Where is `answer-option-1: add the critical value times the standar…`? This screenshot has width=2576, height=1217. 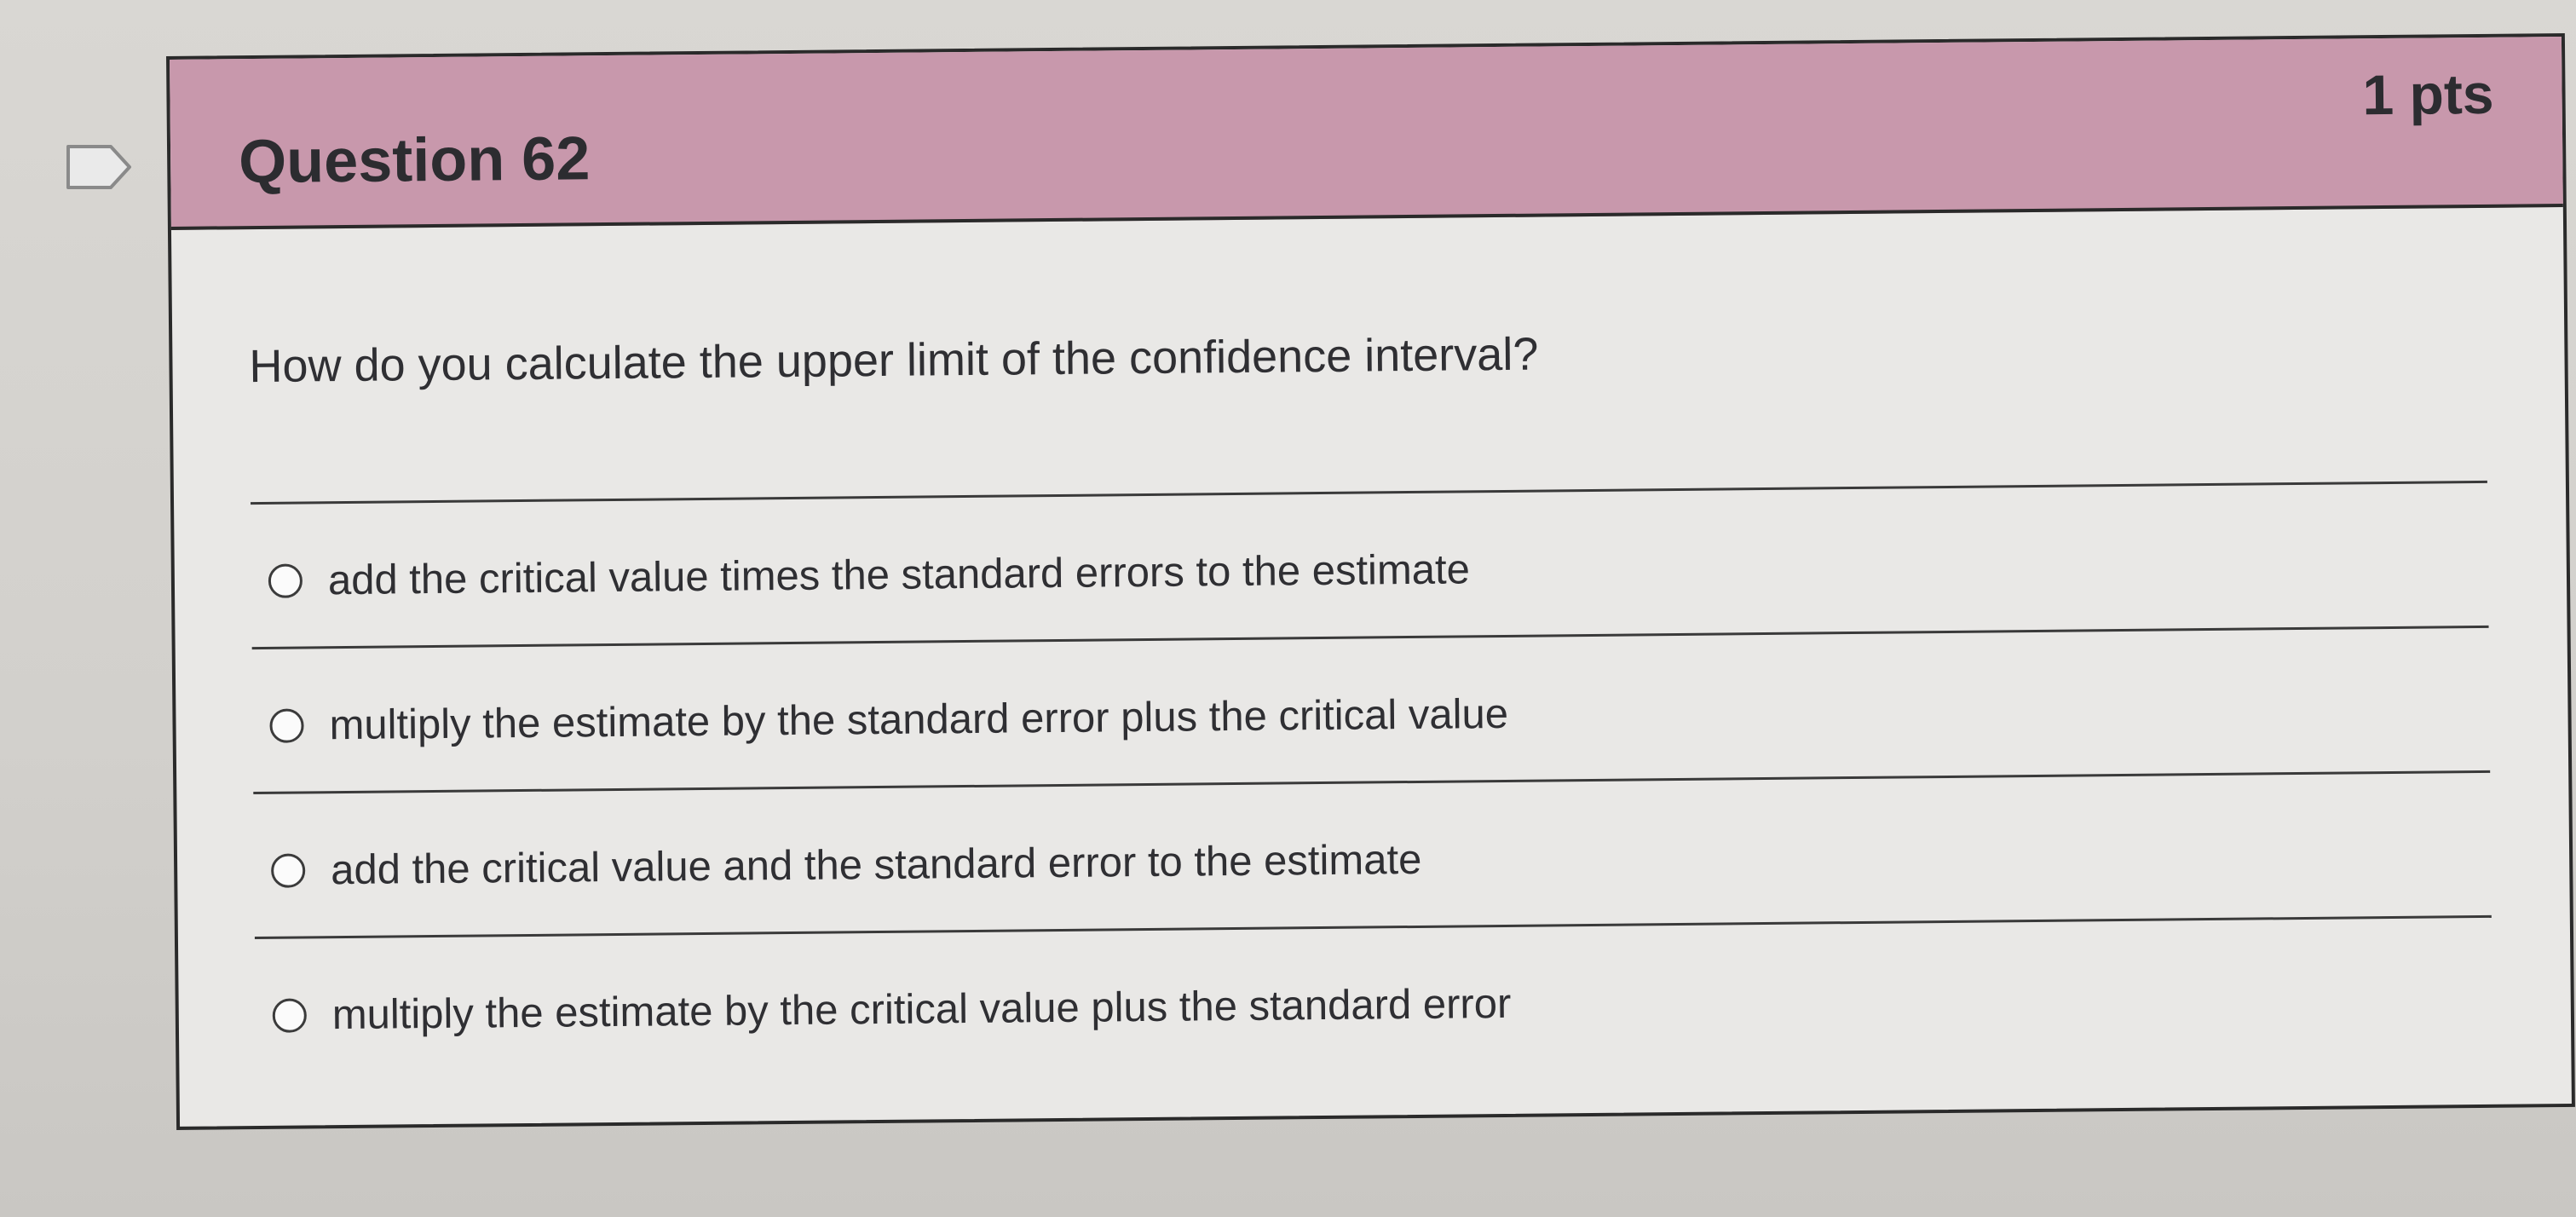 answer-option-1: add the critical value times the standar… is located at coordinates (869, 575).